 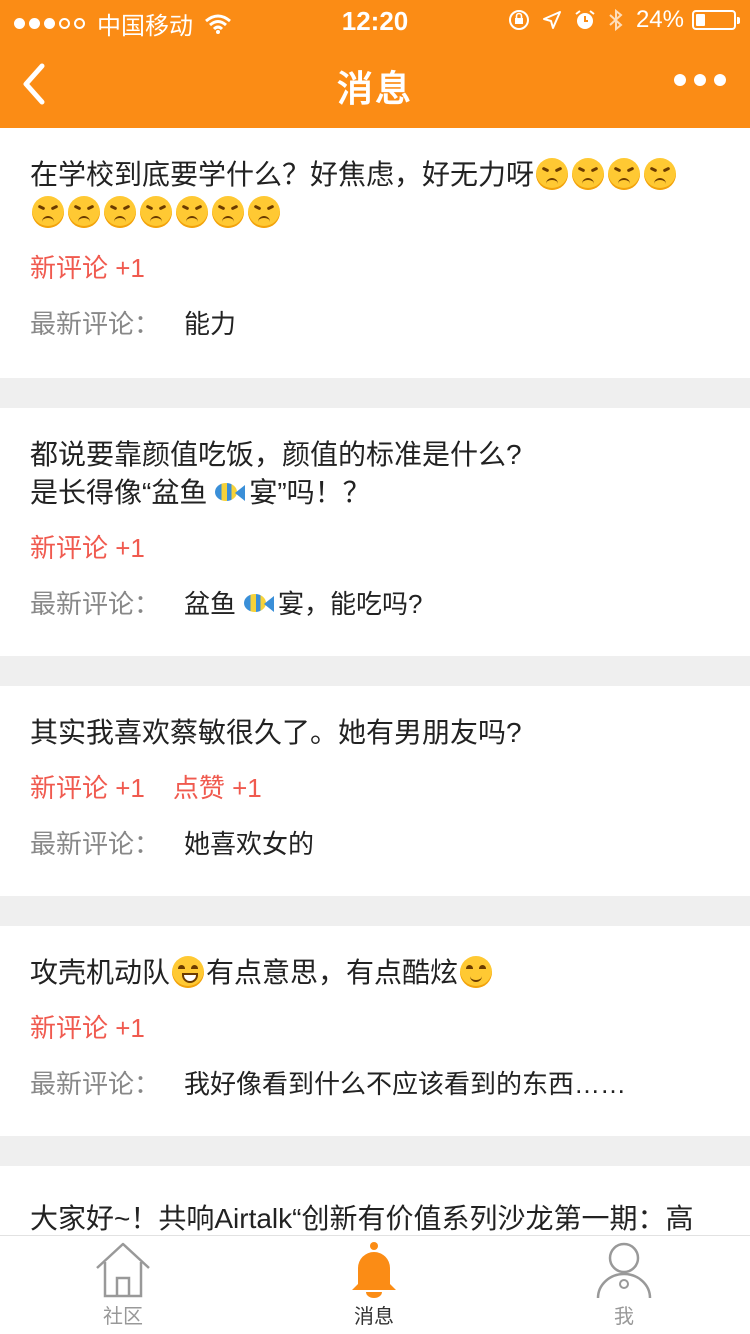 I want to click on tab-label: 社区, so click(x=123, y=1317).